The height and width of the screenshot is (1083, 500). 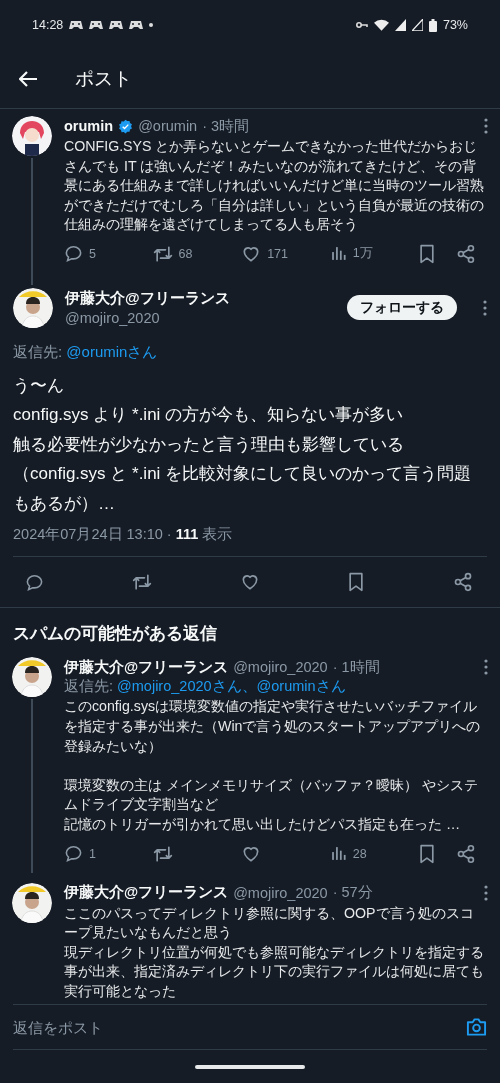 I want to click on view-count: 28, so click(x=359, y=853).